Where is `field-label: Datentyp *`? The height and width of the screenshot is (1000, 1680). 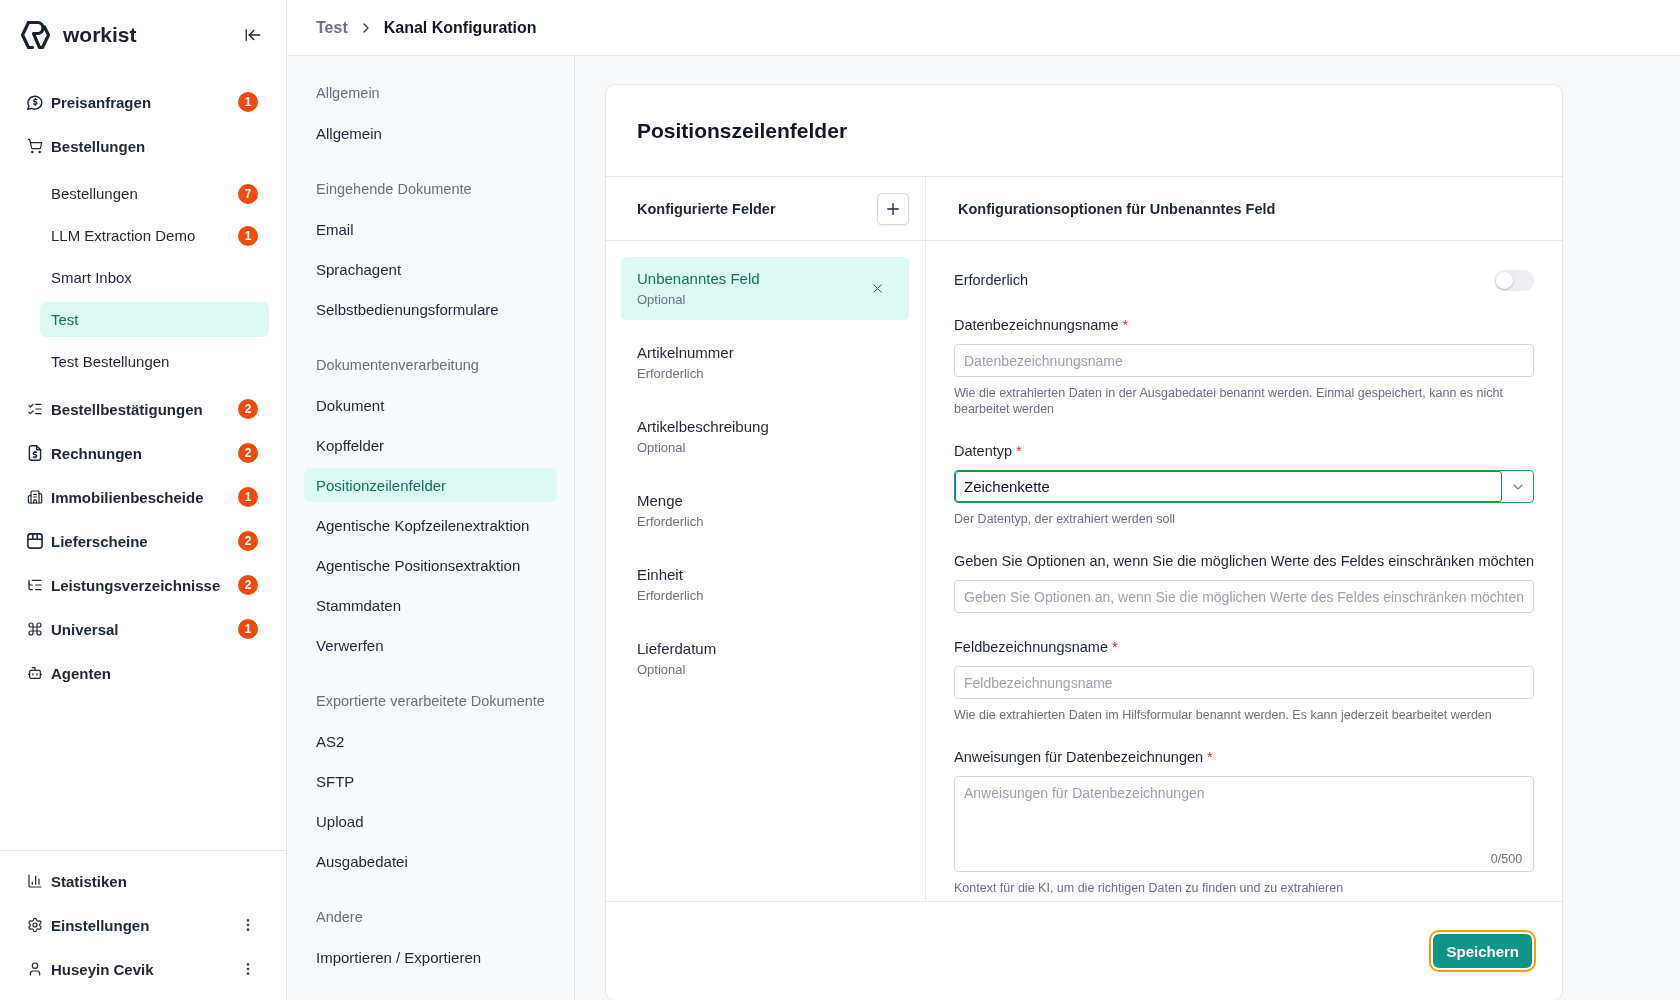 field-label: Datentyp * is located at coordinates (988, 451).